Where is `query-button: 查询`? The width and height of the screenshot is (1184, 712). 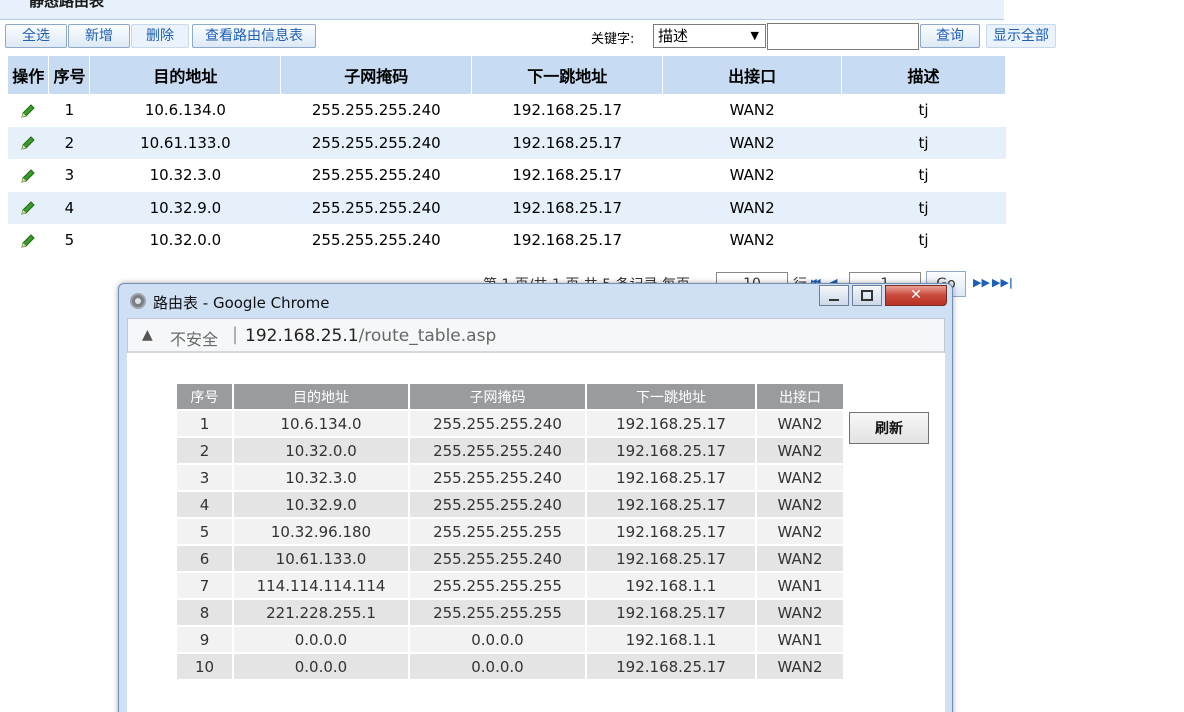
query-button: 查询 is located at coordinates (950, 36).